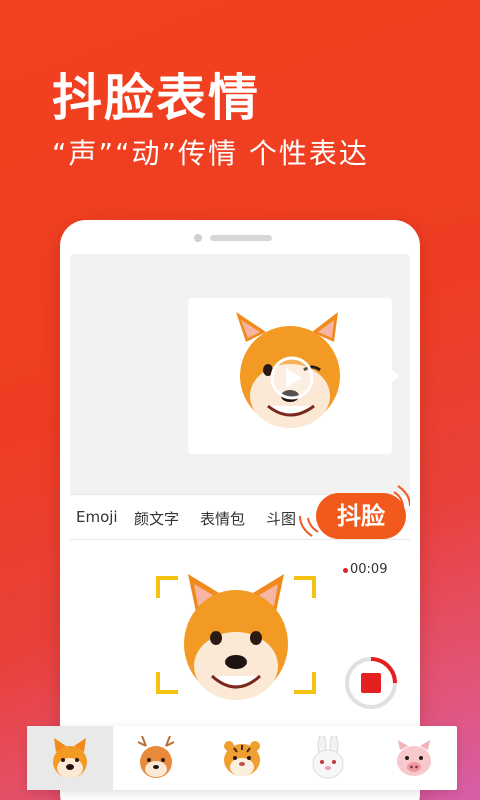  I want to click on deer-icon, so click(156, 757).